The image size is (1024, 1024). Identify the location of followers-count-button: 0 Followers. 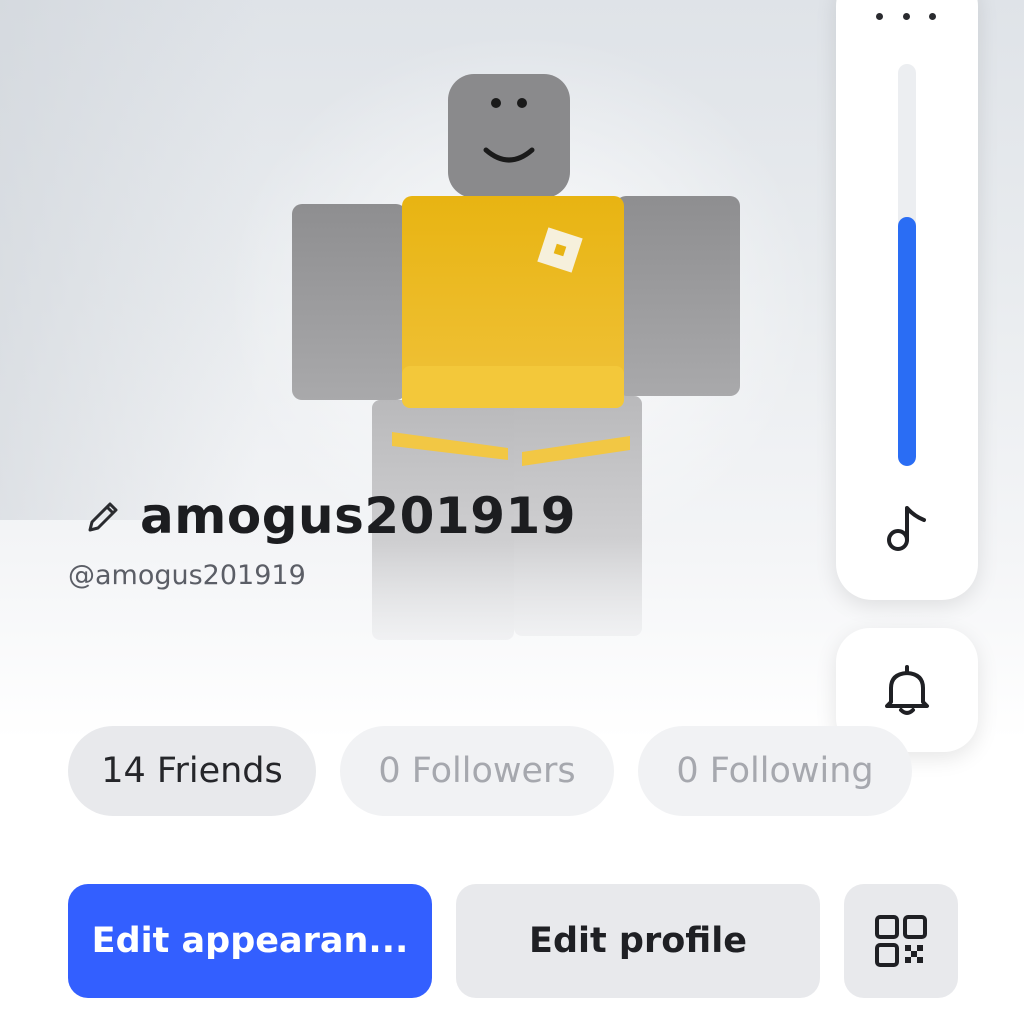
(477, 771).